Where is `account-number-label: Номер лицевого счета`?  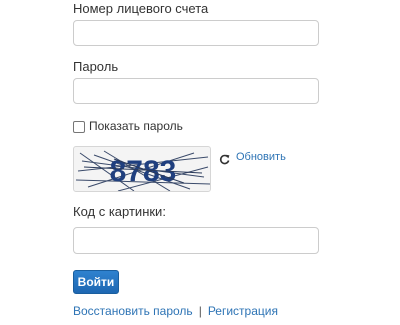
account-number-label: Номер лицевого счета is located at coordinates (141, 8).